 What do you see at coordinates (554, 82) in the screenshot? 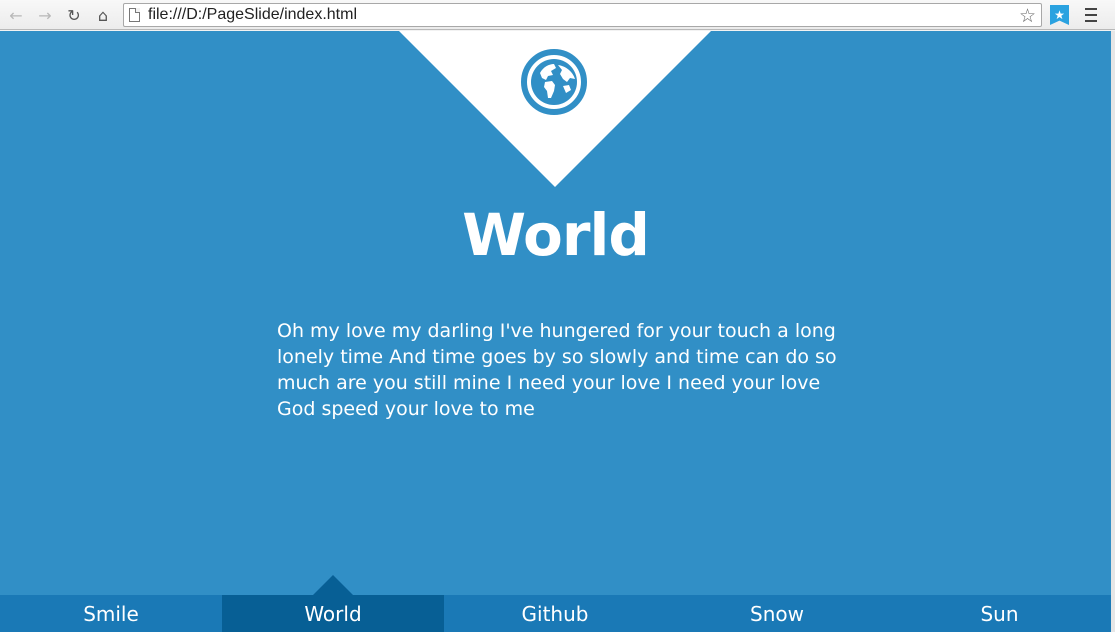
I see `globe-icon` at bounding box center [554, 82].